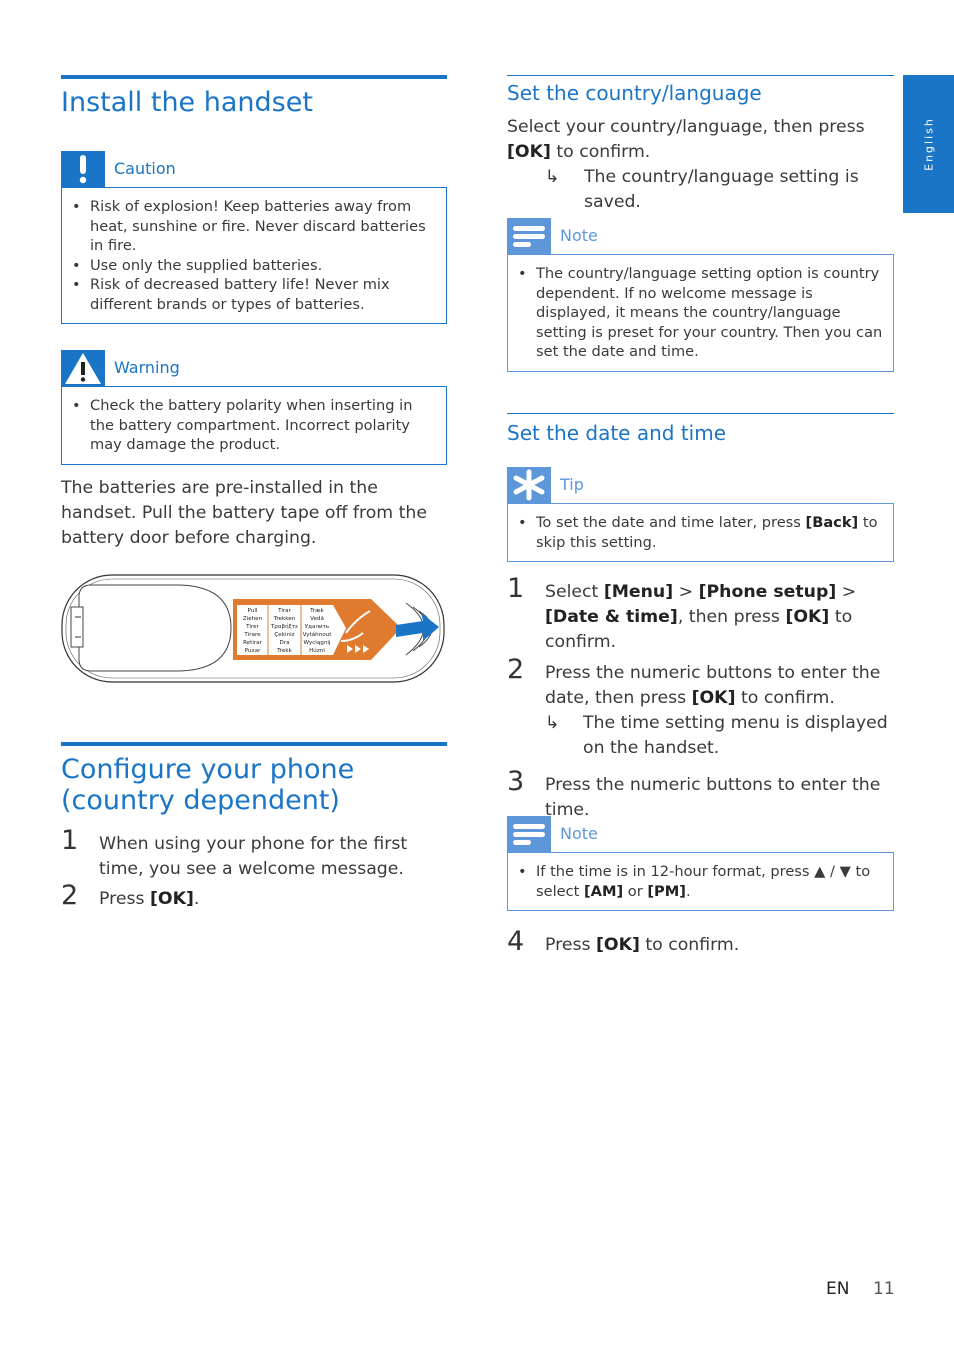 Image resolution: width=954 pixels, height=1350 pixels. What do you see at coordinates (820, 871) in the screenshot?
I see `scroll-up-call-log-icon: ▲` at bounding box center [820, 871].